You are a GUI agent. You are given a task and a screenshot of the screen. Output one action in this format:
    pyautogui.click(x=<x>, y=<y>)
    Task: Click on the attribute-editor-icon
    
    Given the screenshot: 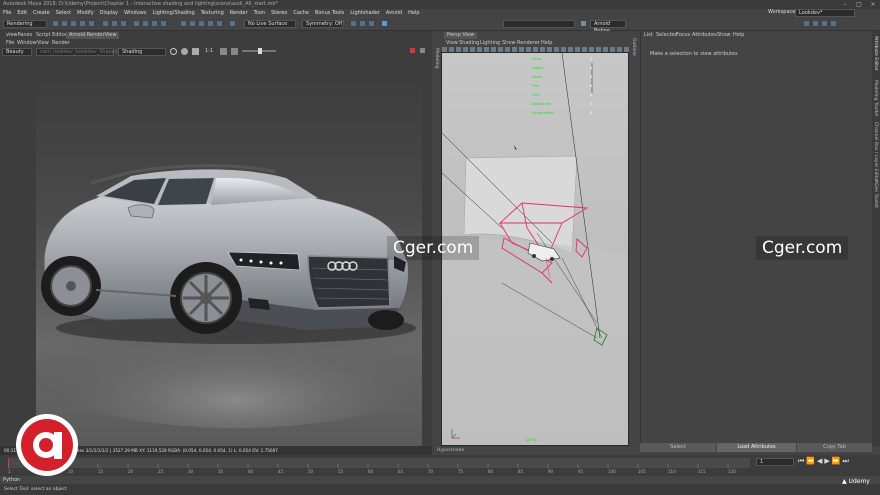 What is the action you would take?
    pyautogui.click(x=815, y=23)
    